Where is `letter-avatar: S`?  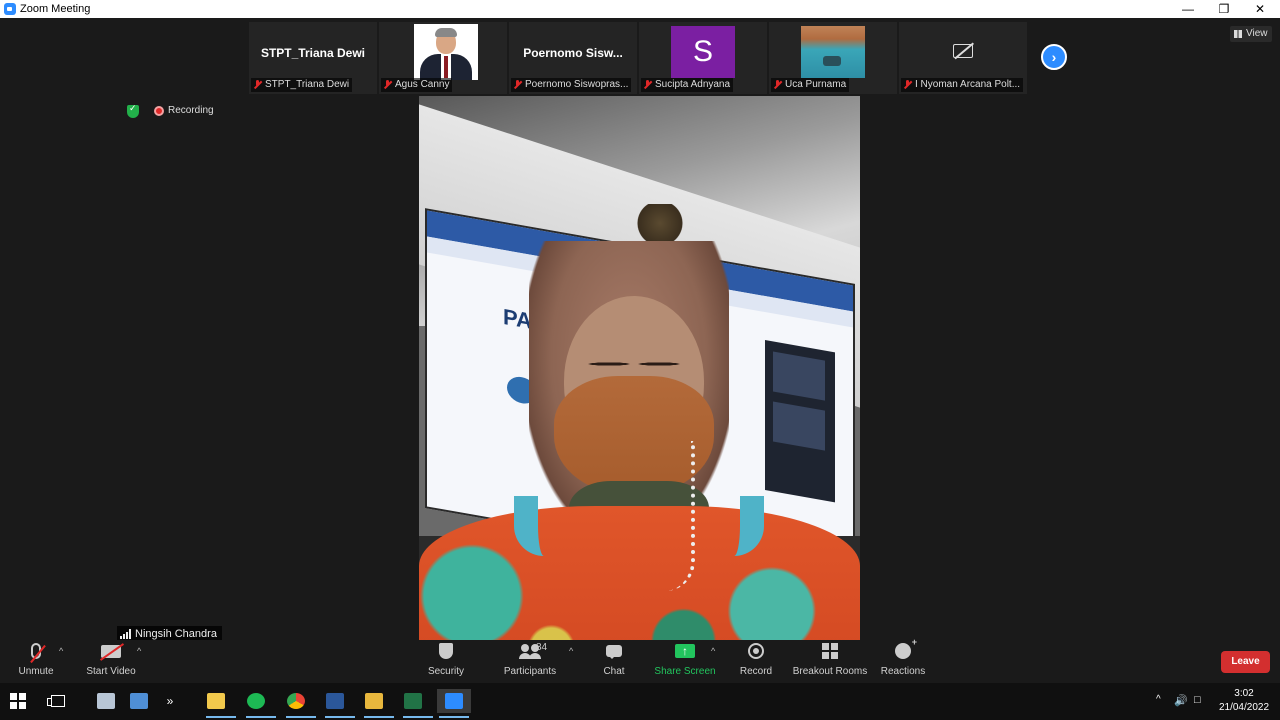 letter-avatar: S is located at coordinates (703, 52).